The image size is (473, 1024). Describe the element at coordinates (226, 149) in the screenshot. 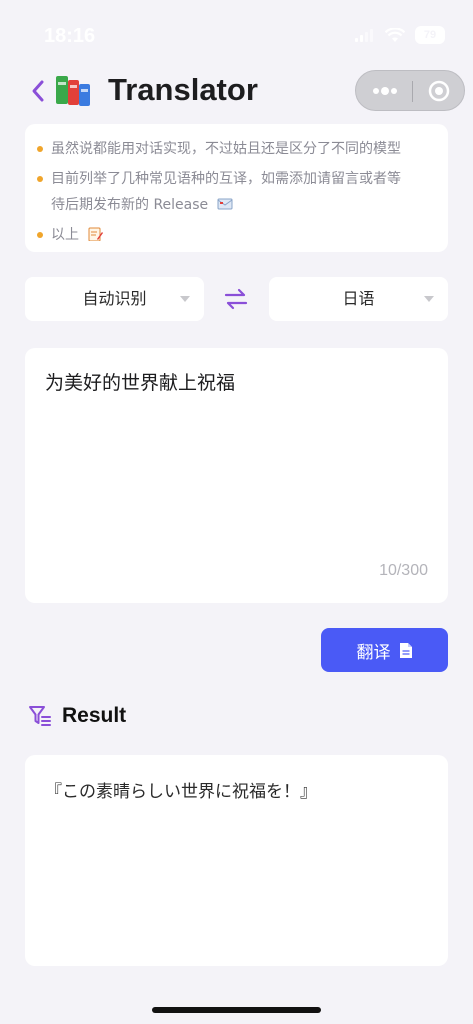

I see `note-text: 虽然说都能用对话实现，不过姑且还是区分了不同的模型` at that location.